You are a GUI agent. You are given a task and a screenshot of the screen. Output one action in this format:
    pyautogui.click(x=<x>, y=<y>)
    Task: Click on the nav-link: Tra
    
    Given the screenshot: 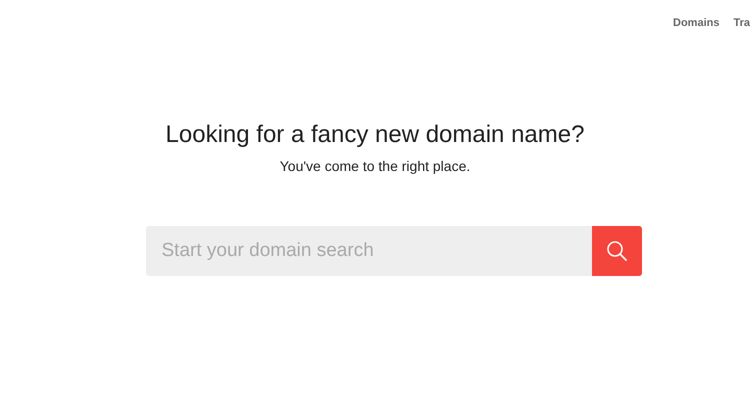 What is the action you would take?
    pyautogui.click(x=741, y=25)
    